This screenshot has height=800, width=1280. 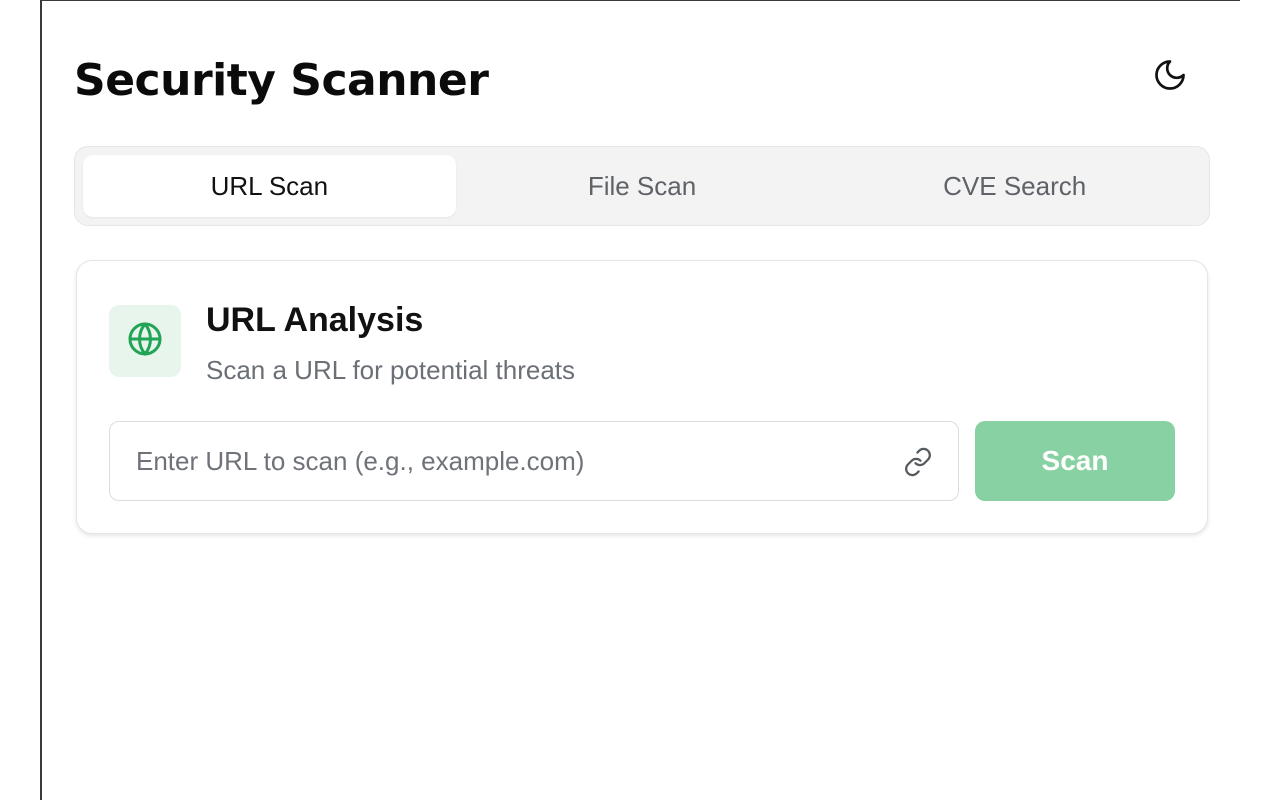 I want to click on window-edge-left, so click(x=41, y=400).